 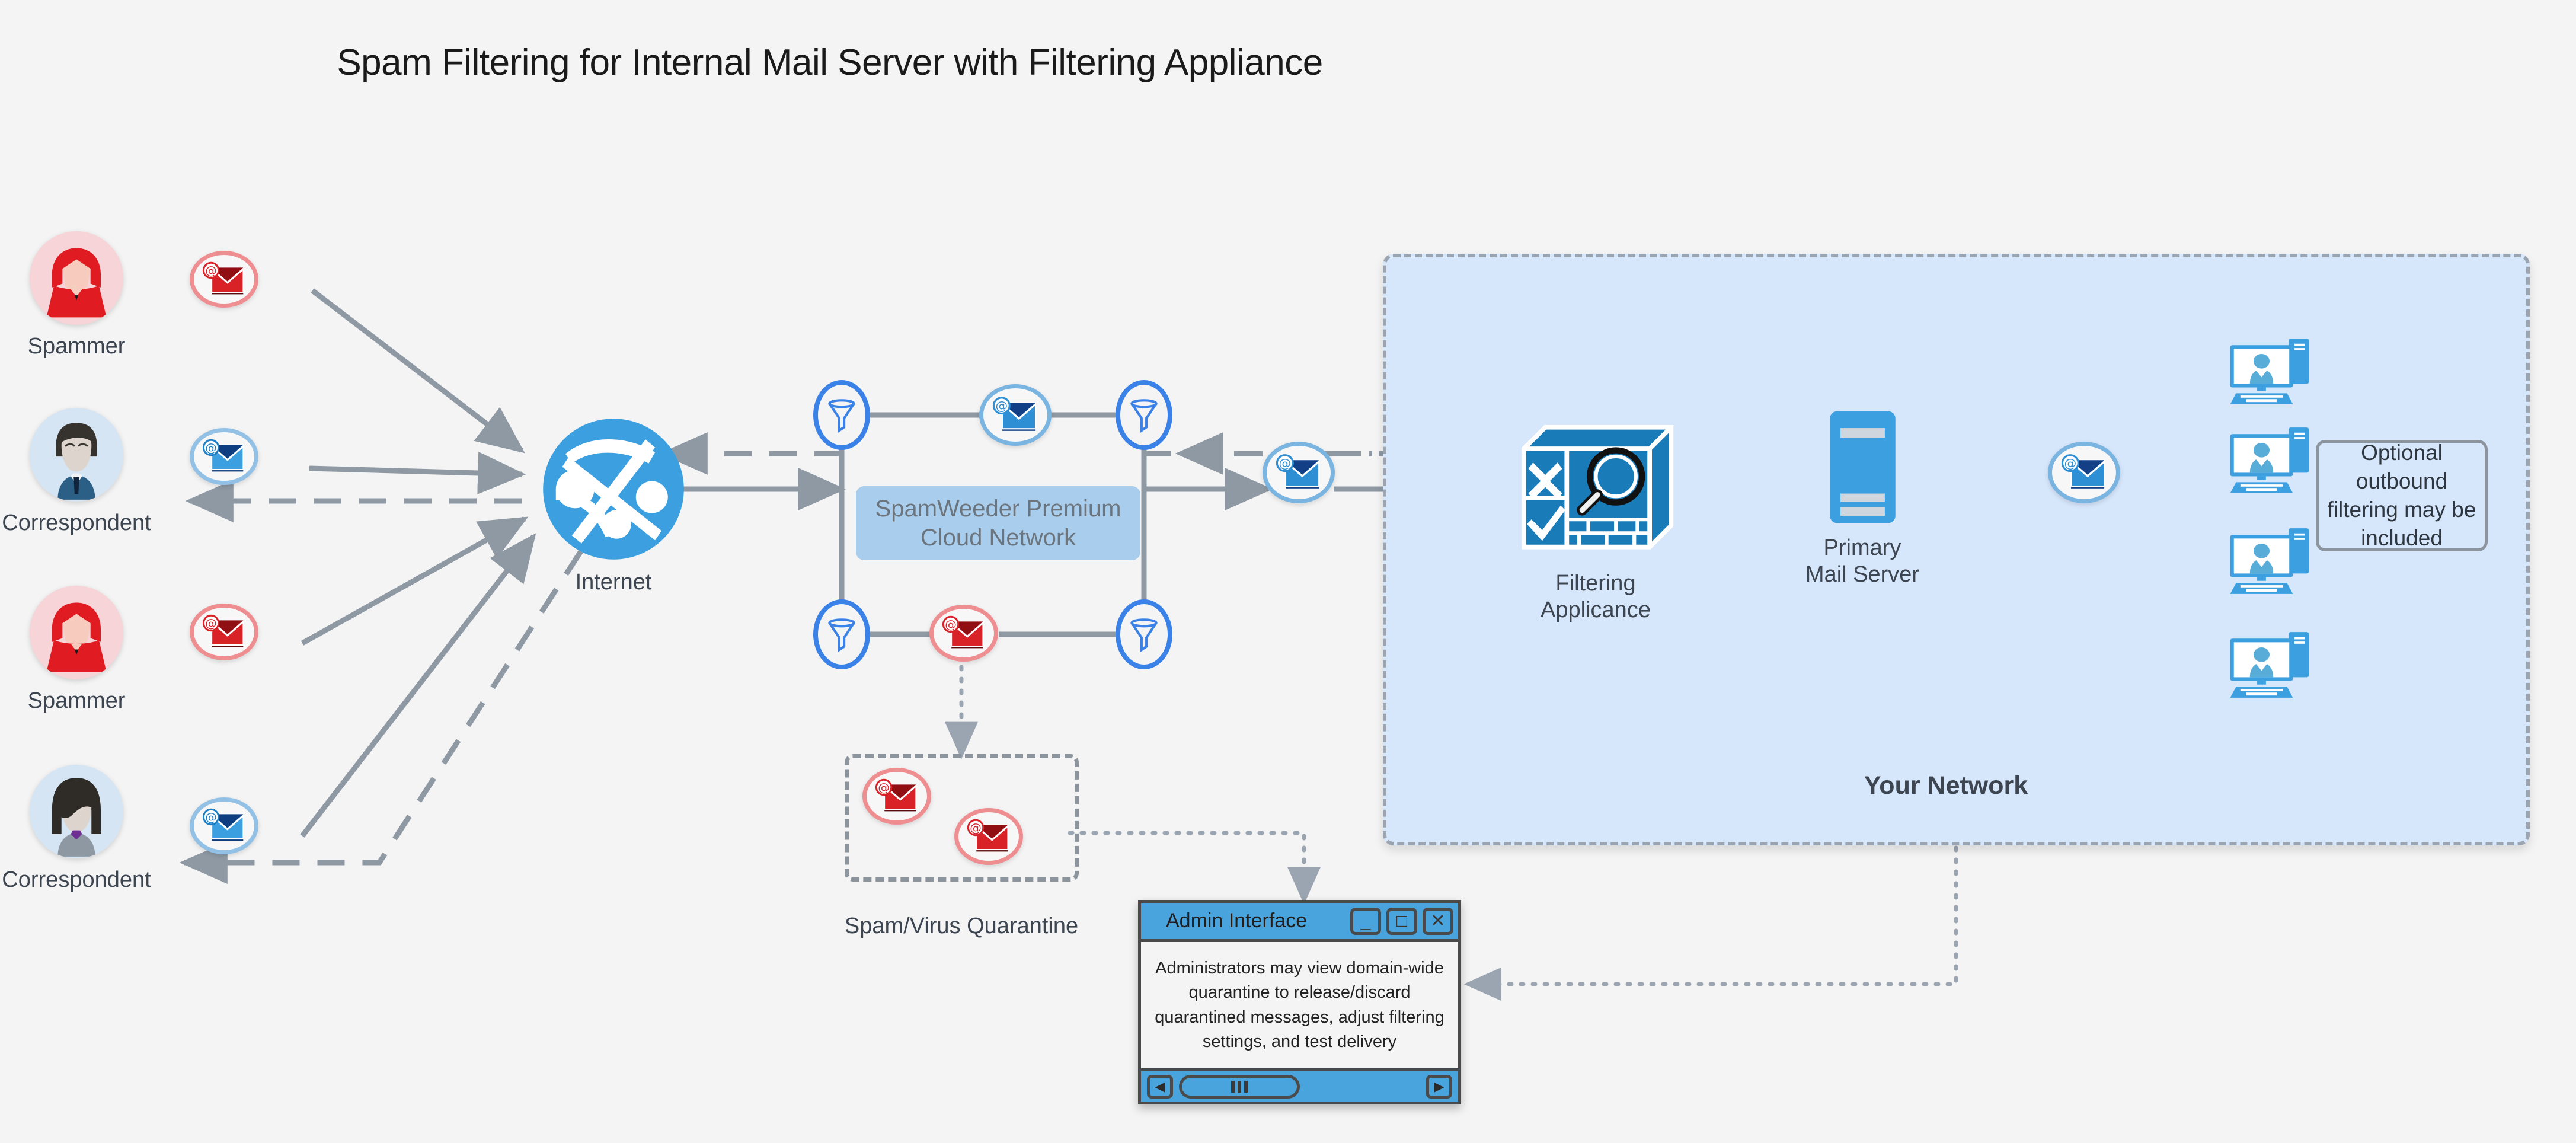 What do you see at coordinates (1438, 921) in the screenshot?
I see `close-button: ✕` at bounding box center [1438, 921].